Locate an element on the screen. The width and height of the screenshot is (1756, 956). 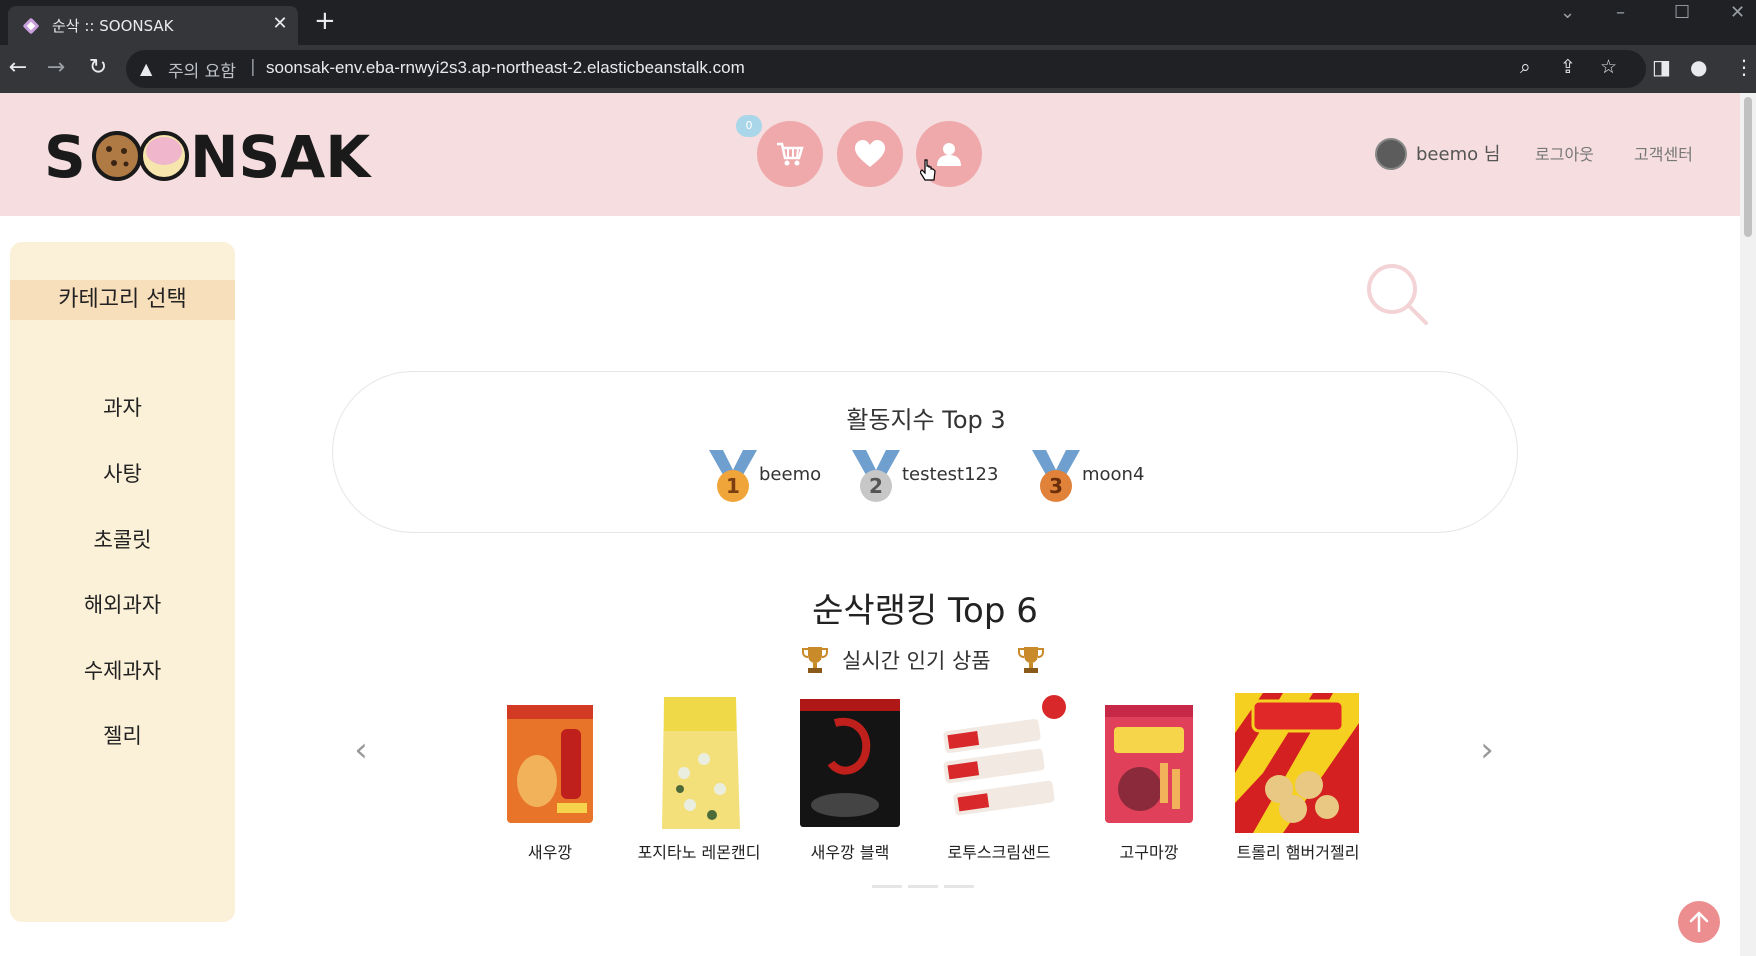
rank-name: moon4 is located at coordinates (1113, 474).